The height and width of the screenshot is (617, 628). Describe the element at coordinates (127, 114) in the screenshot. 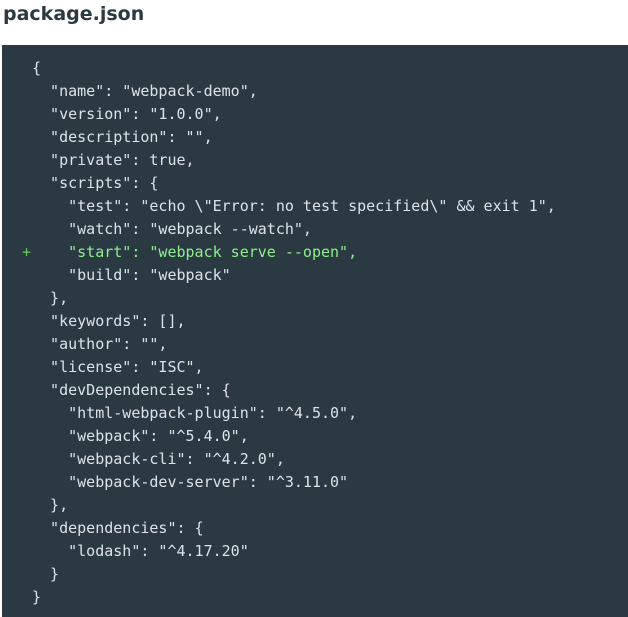

I see `code-line-text: "version": "1.0.0",` at that location.